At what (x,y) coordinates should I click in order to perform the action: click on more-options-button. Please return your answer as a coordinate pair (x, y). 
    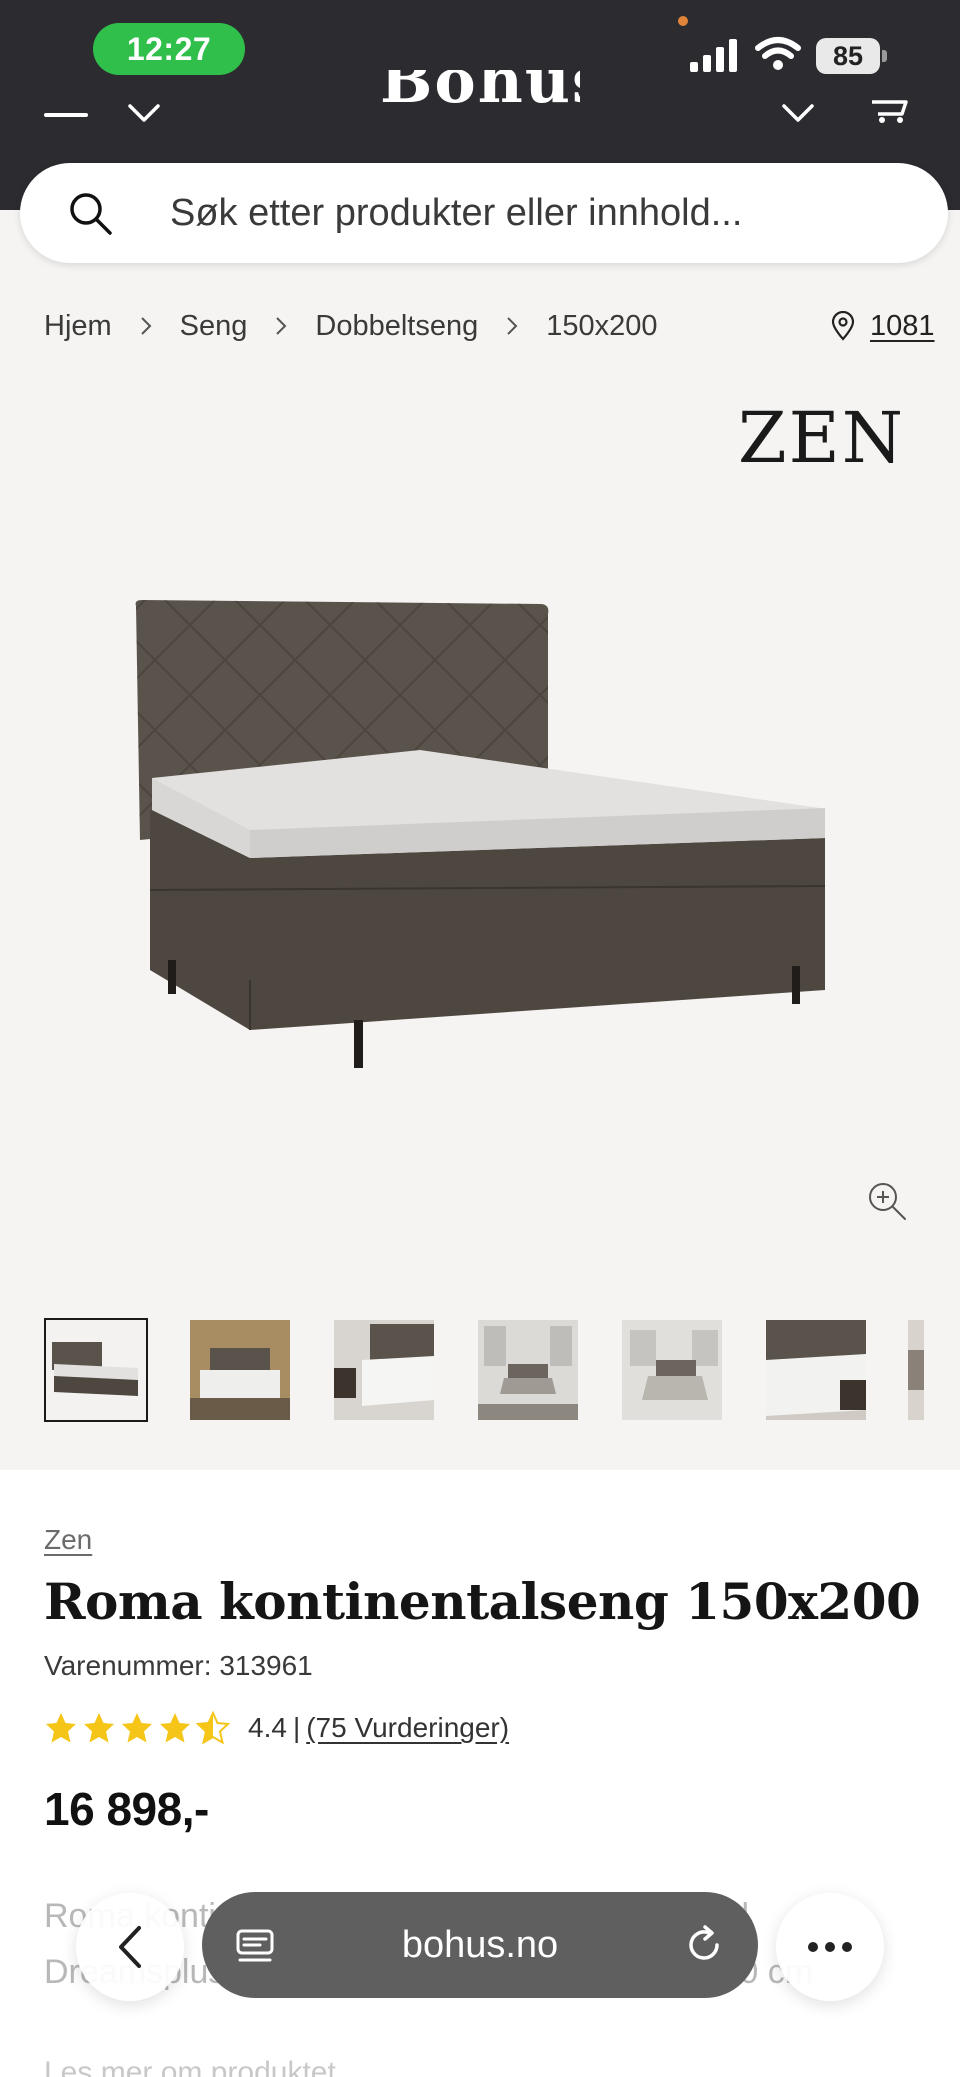
    Looking at the image, I should click on (830, 1947).